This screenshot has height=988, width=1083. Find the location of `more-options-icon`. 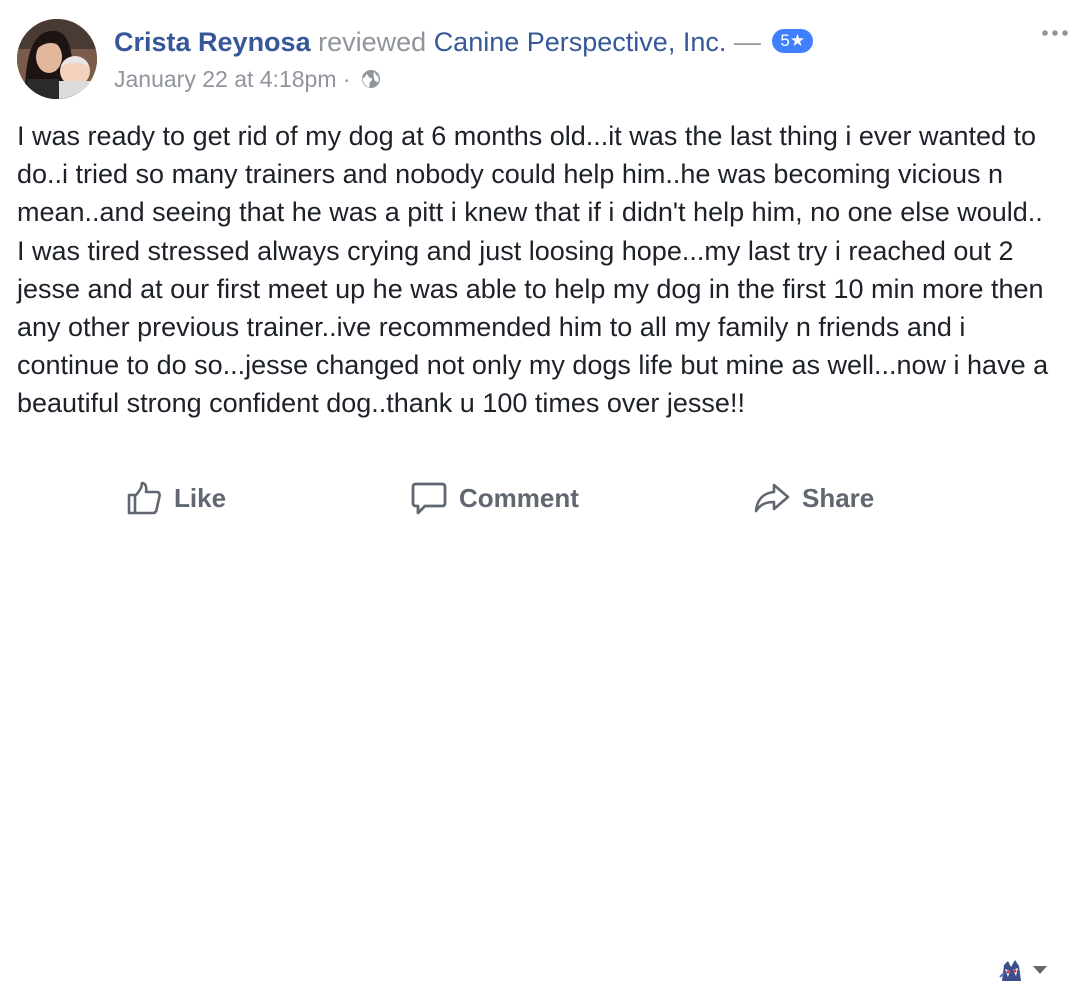

more-options-icon is located at coordinates (1055, 33).